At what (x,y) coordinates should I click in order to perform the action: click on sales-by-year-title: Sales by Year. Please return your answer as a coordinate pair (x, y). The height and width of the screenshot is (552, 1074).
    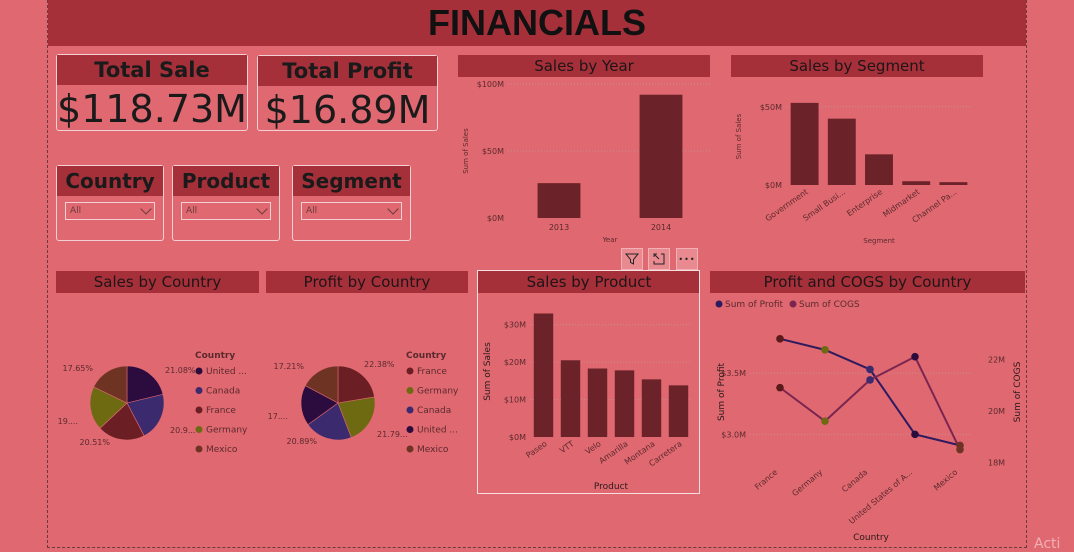
    Looking at the image, I should click on (584, 66).